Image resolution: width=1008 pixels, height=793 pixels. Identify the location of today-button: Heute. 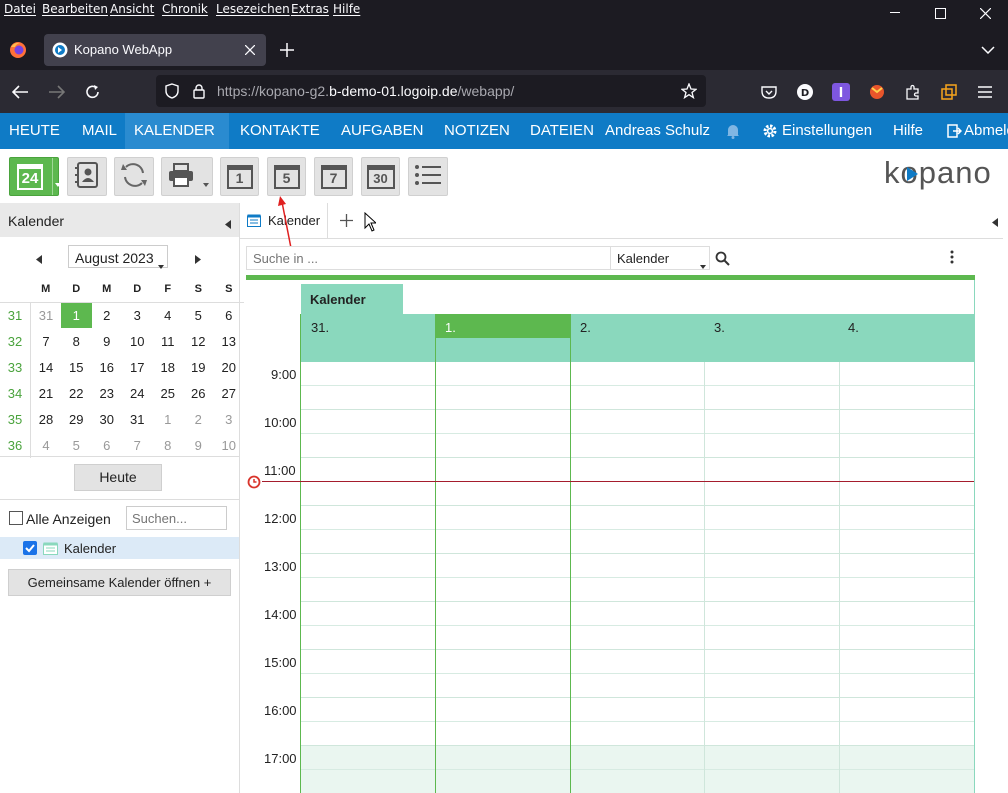
(118, 477).